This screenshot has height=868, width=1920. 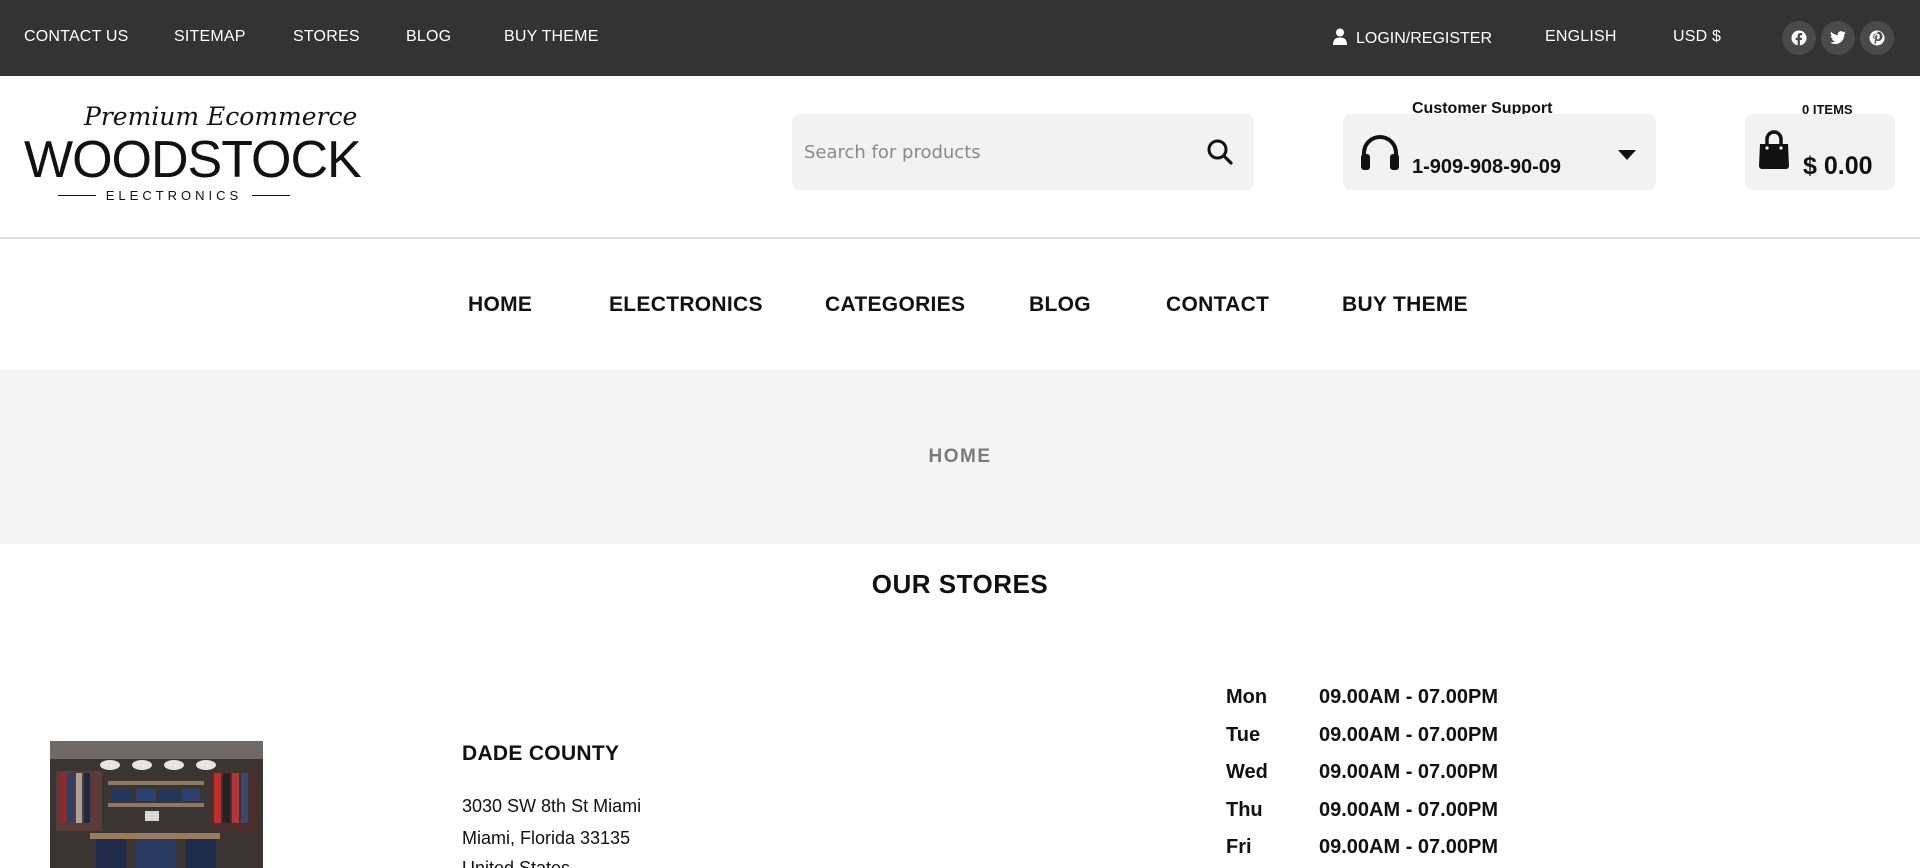 What do you see at coordinates (428, 37) in the screenshot?
I see `top-link-blog: BLOG` at bounding box center [428, 37].